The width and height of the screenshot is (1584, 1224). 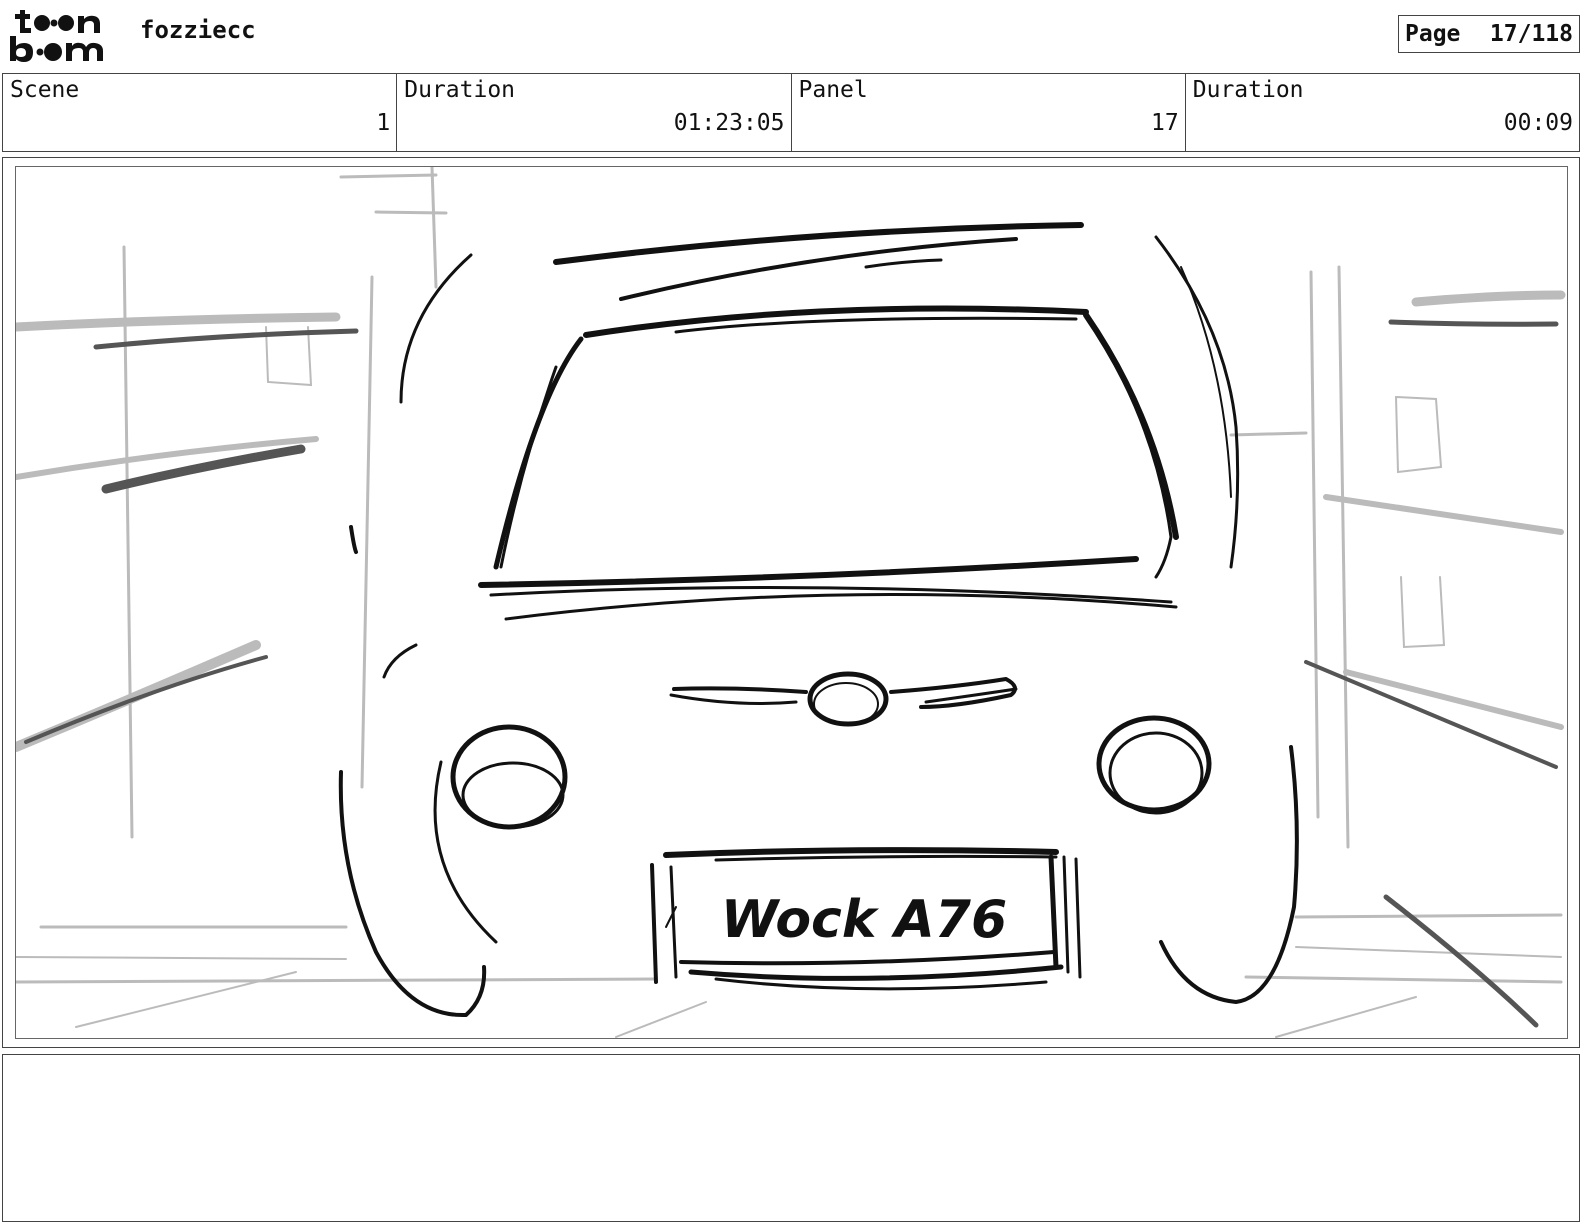 I want to click on page-label: Page, so click(x=1433, y=34).